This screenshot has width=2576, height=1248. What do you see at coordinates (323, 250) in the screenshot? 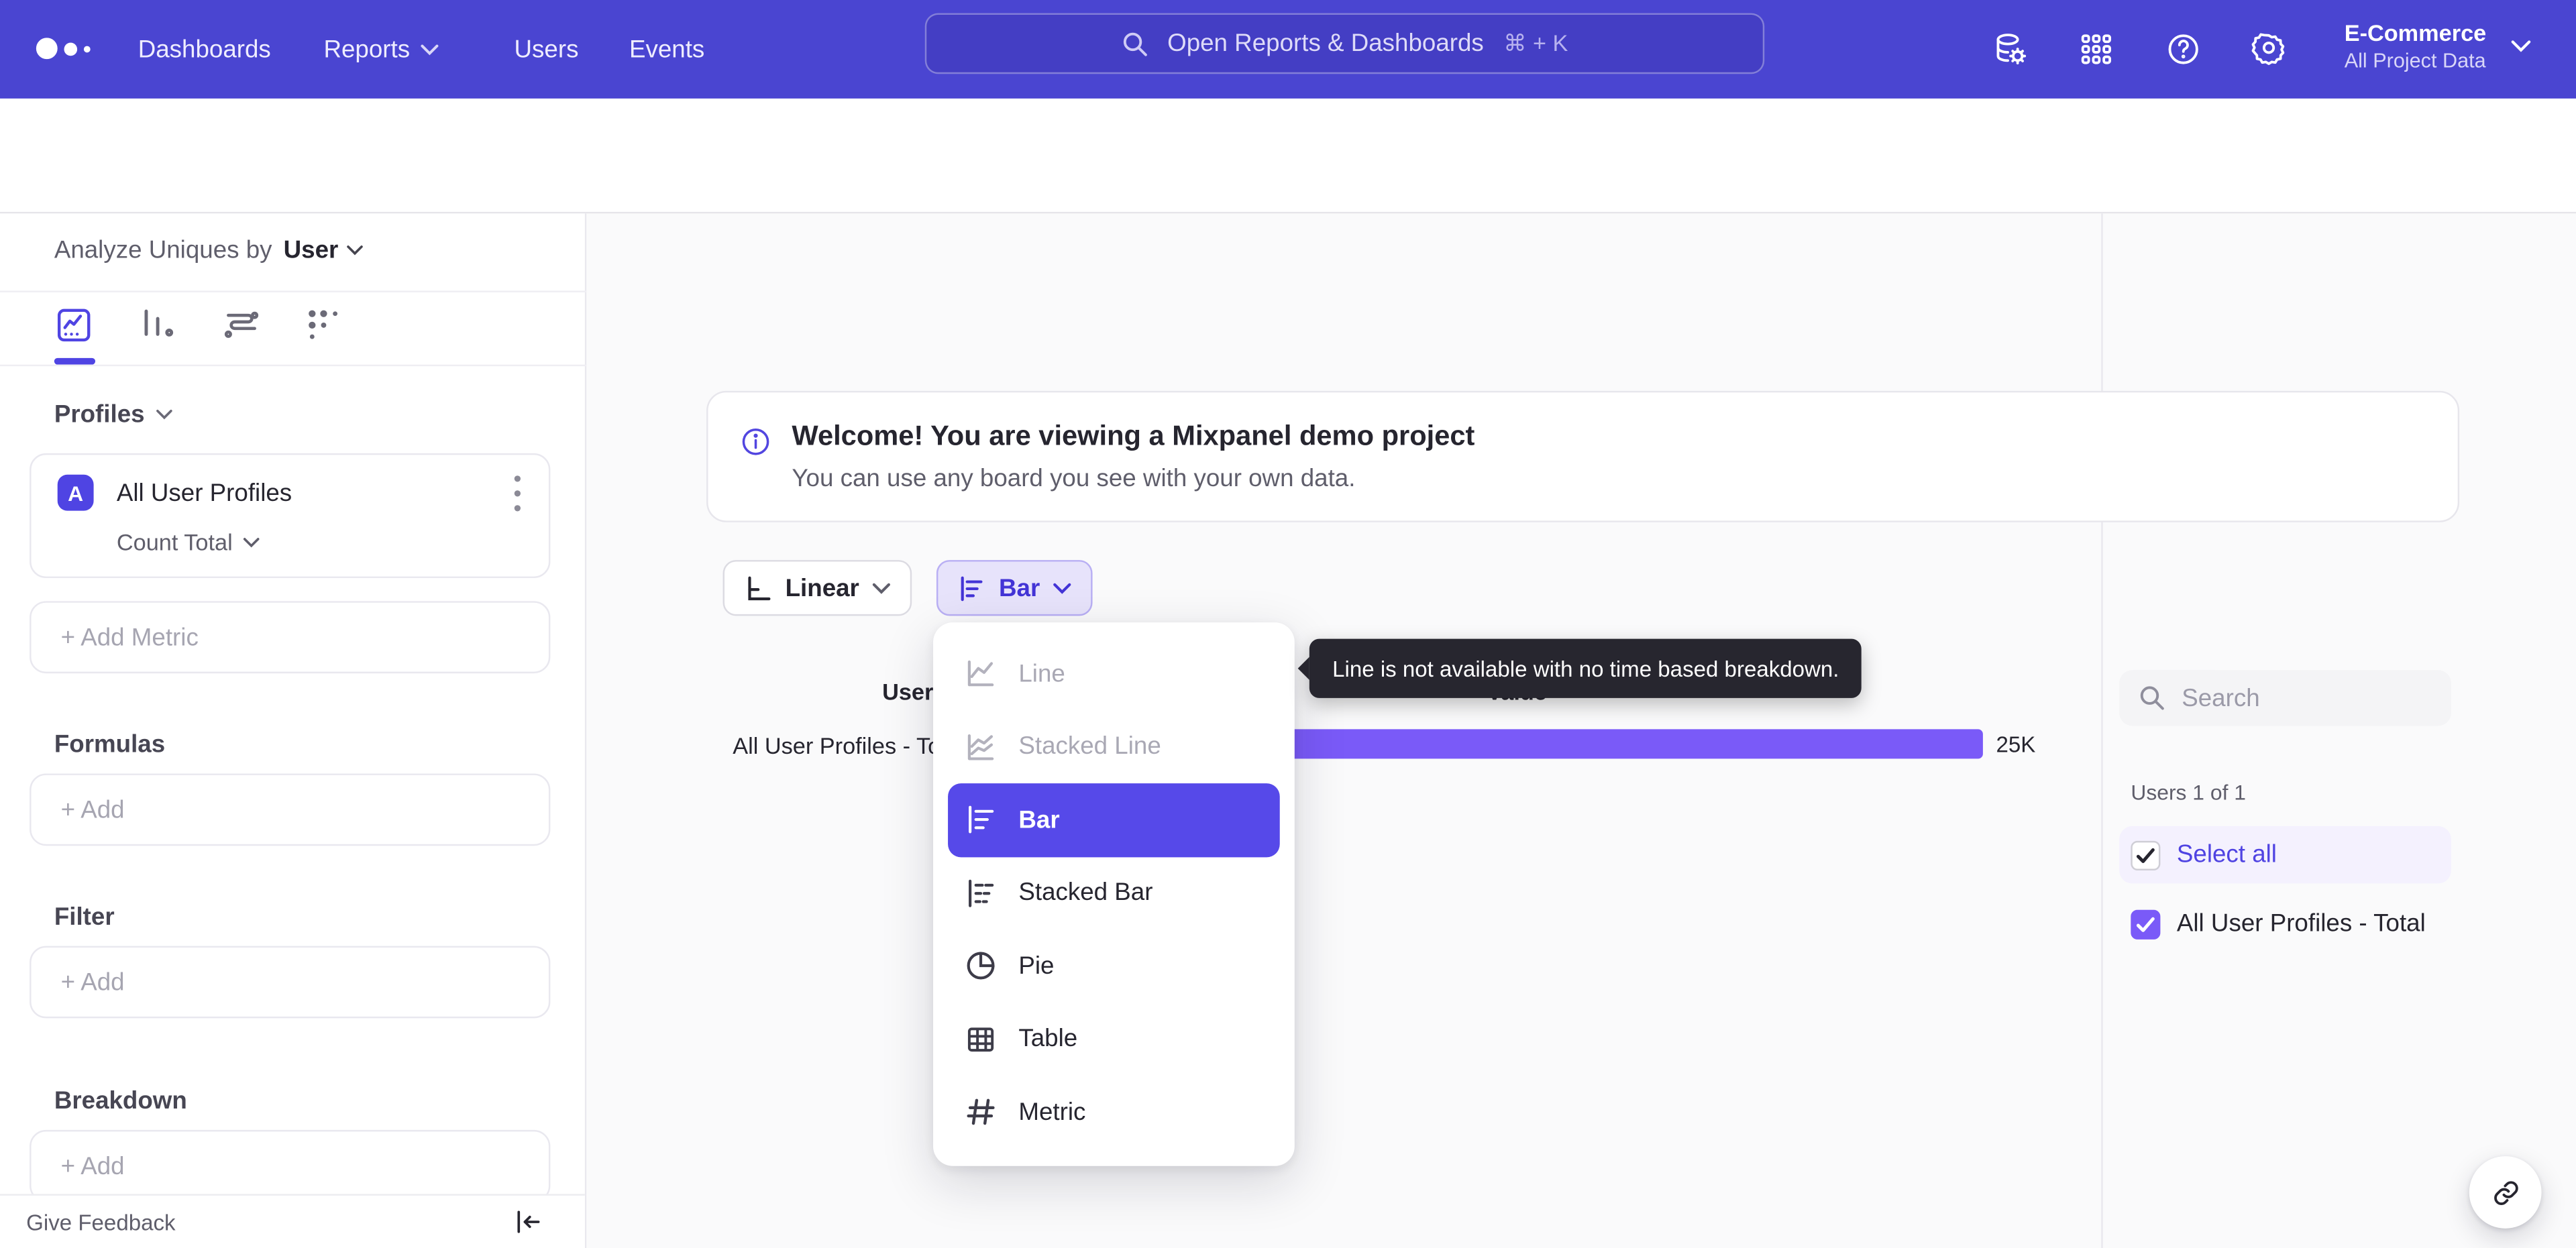
I see `analyze-by-dropdown: User` at bounding box center [323, 250].